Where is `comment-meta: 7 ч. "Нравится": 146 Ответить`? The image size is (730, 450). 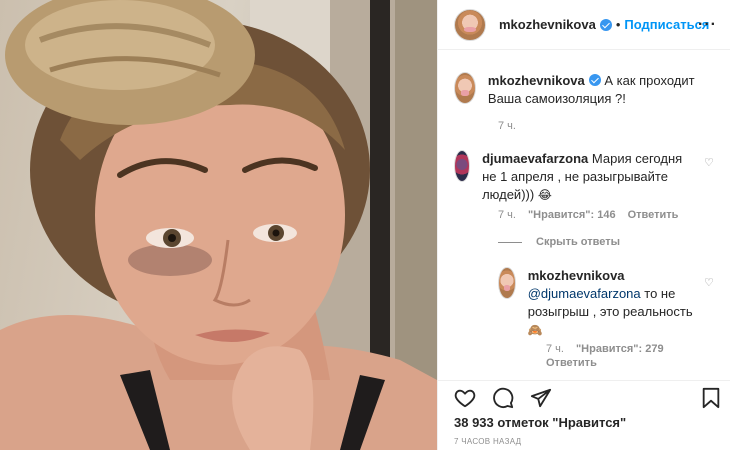
comment-meta: 7 ч. "Нравится": 146 Ответить is located at coordinates (588, 215).